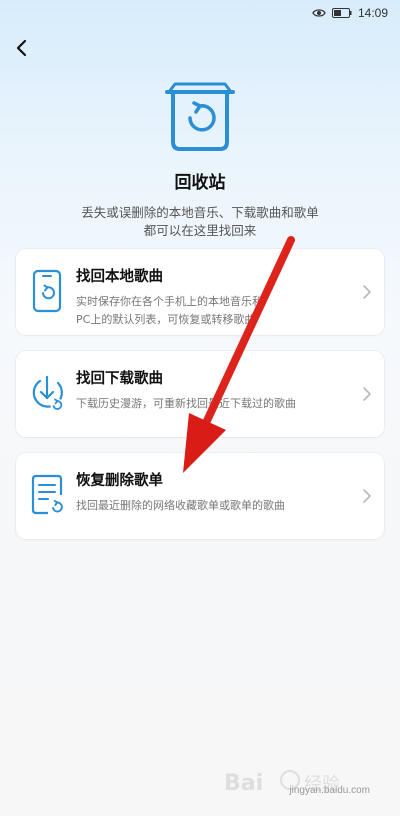 This screenshot has width=400, height=816. I want to click on card-description: 找回最近删除的网络收藏歌单或歌单的歌曲, so click(216, 506).